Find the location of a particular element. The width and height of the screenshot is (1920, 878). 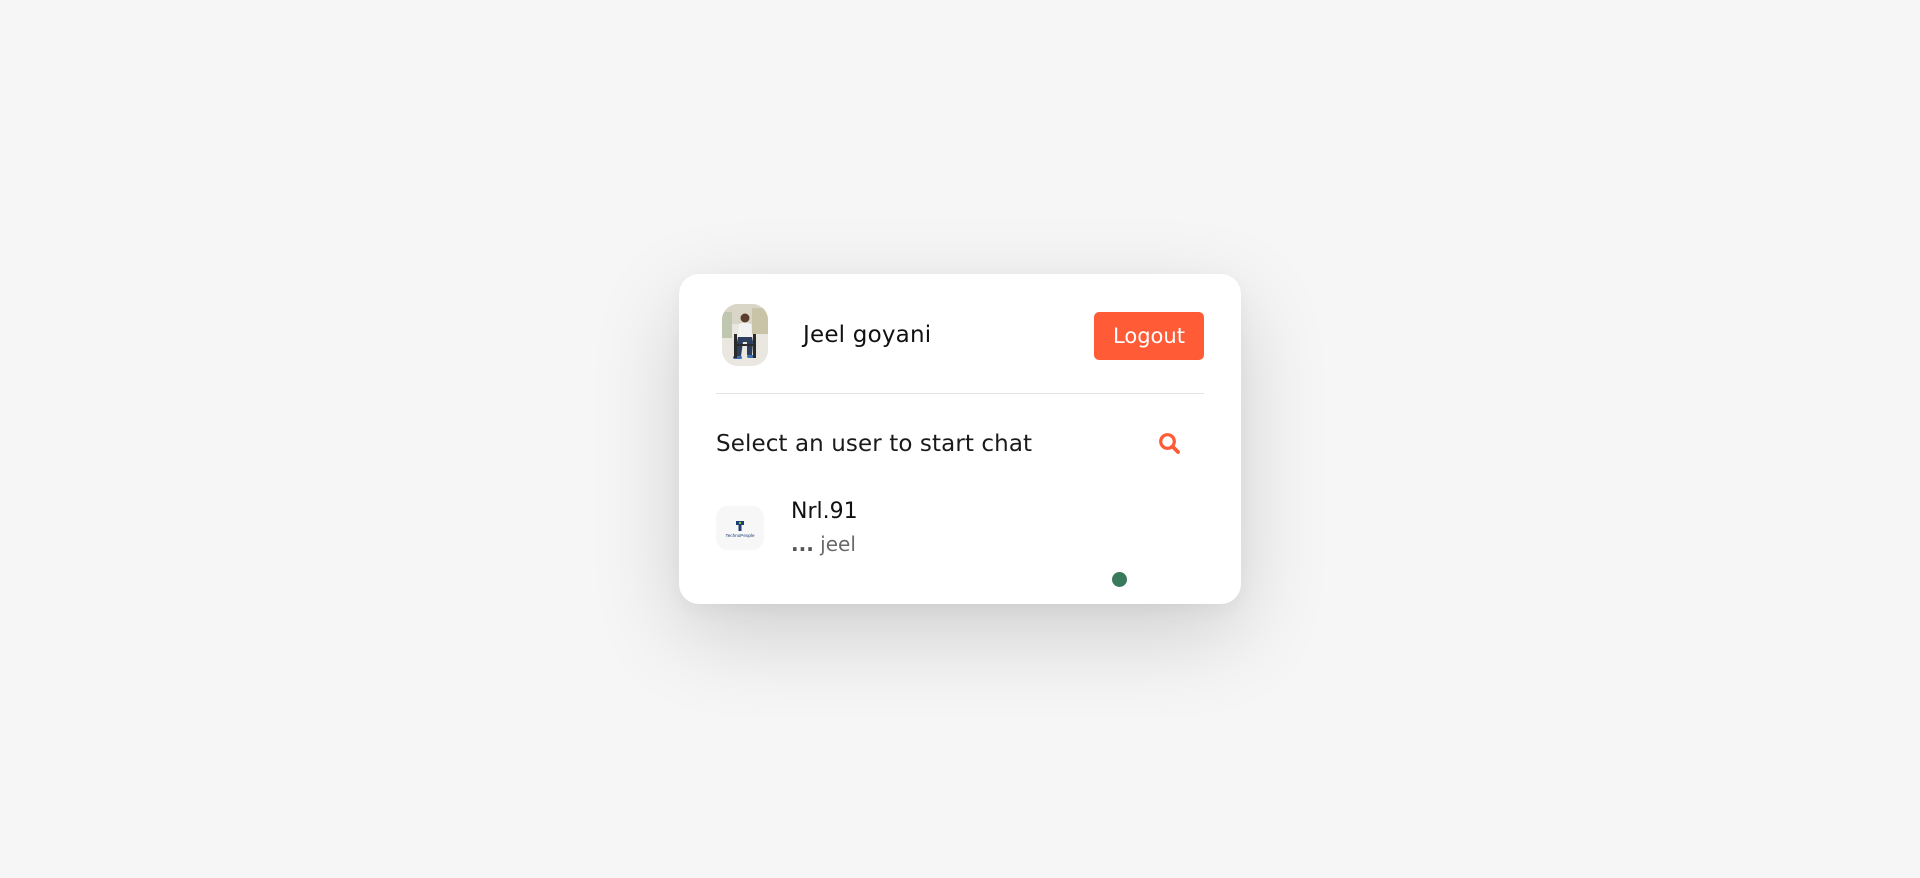

search-button is located at coordinates (1170, 444).